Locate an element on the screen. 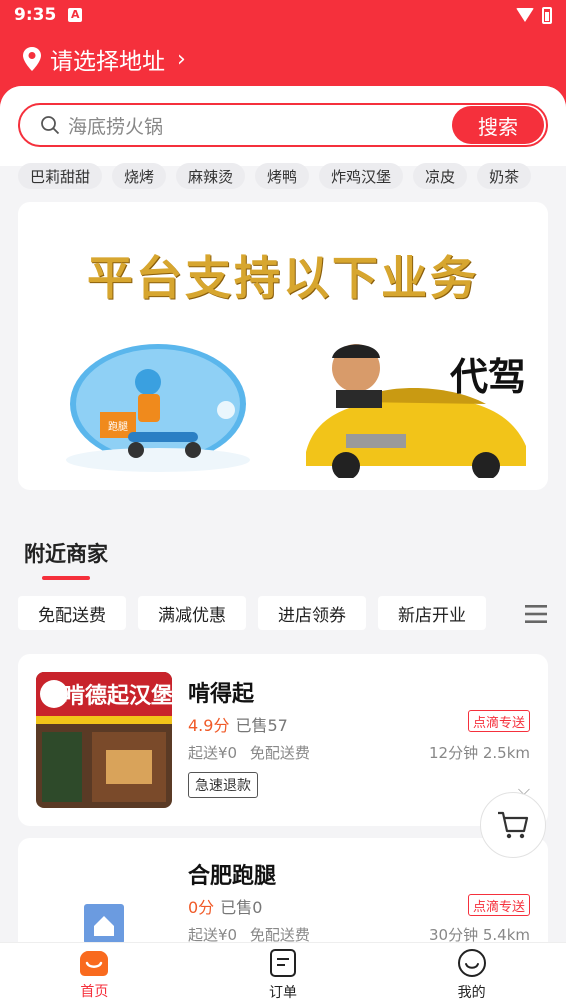 The width and height of the screenshot is (566, 1006). courier-illustration: 跑腿 is located at coordinates (158, 408).